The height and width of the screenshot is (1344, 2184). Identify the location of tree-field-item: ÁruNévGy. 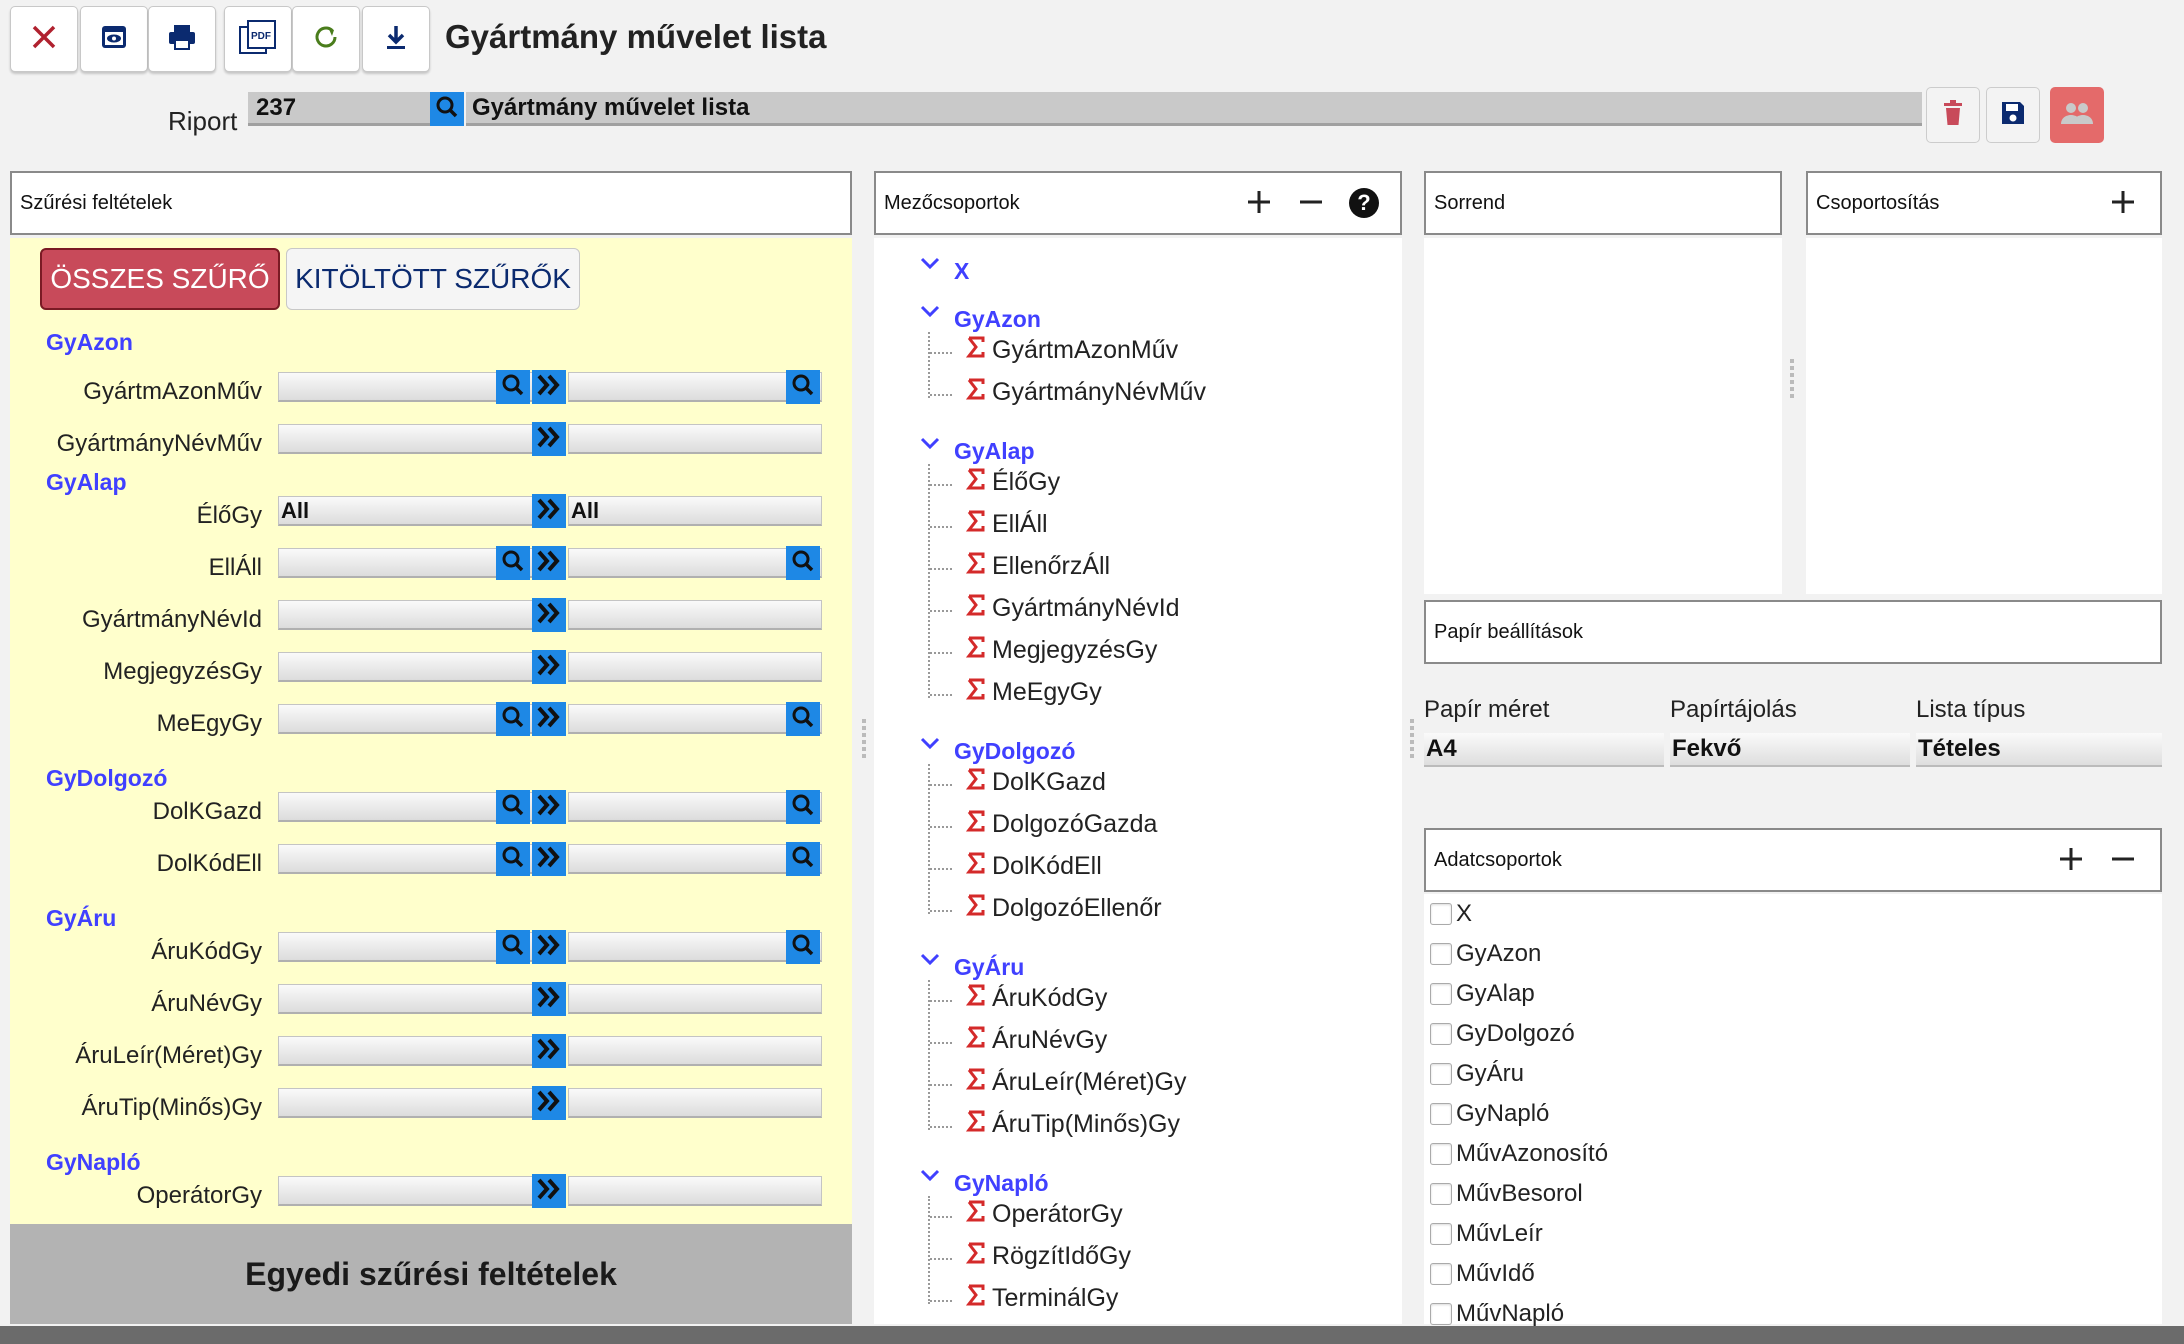
(1036, 1040).